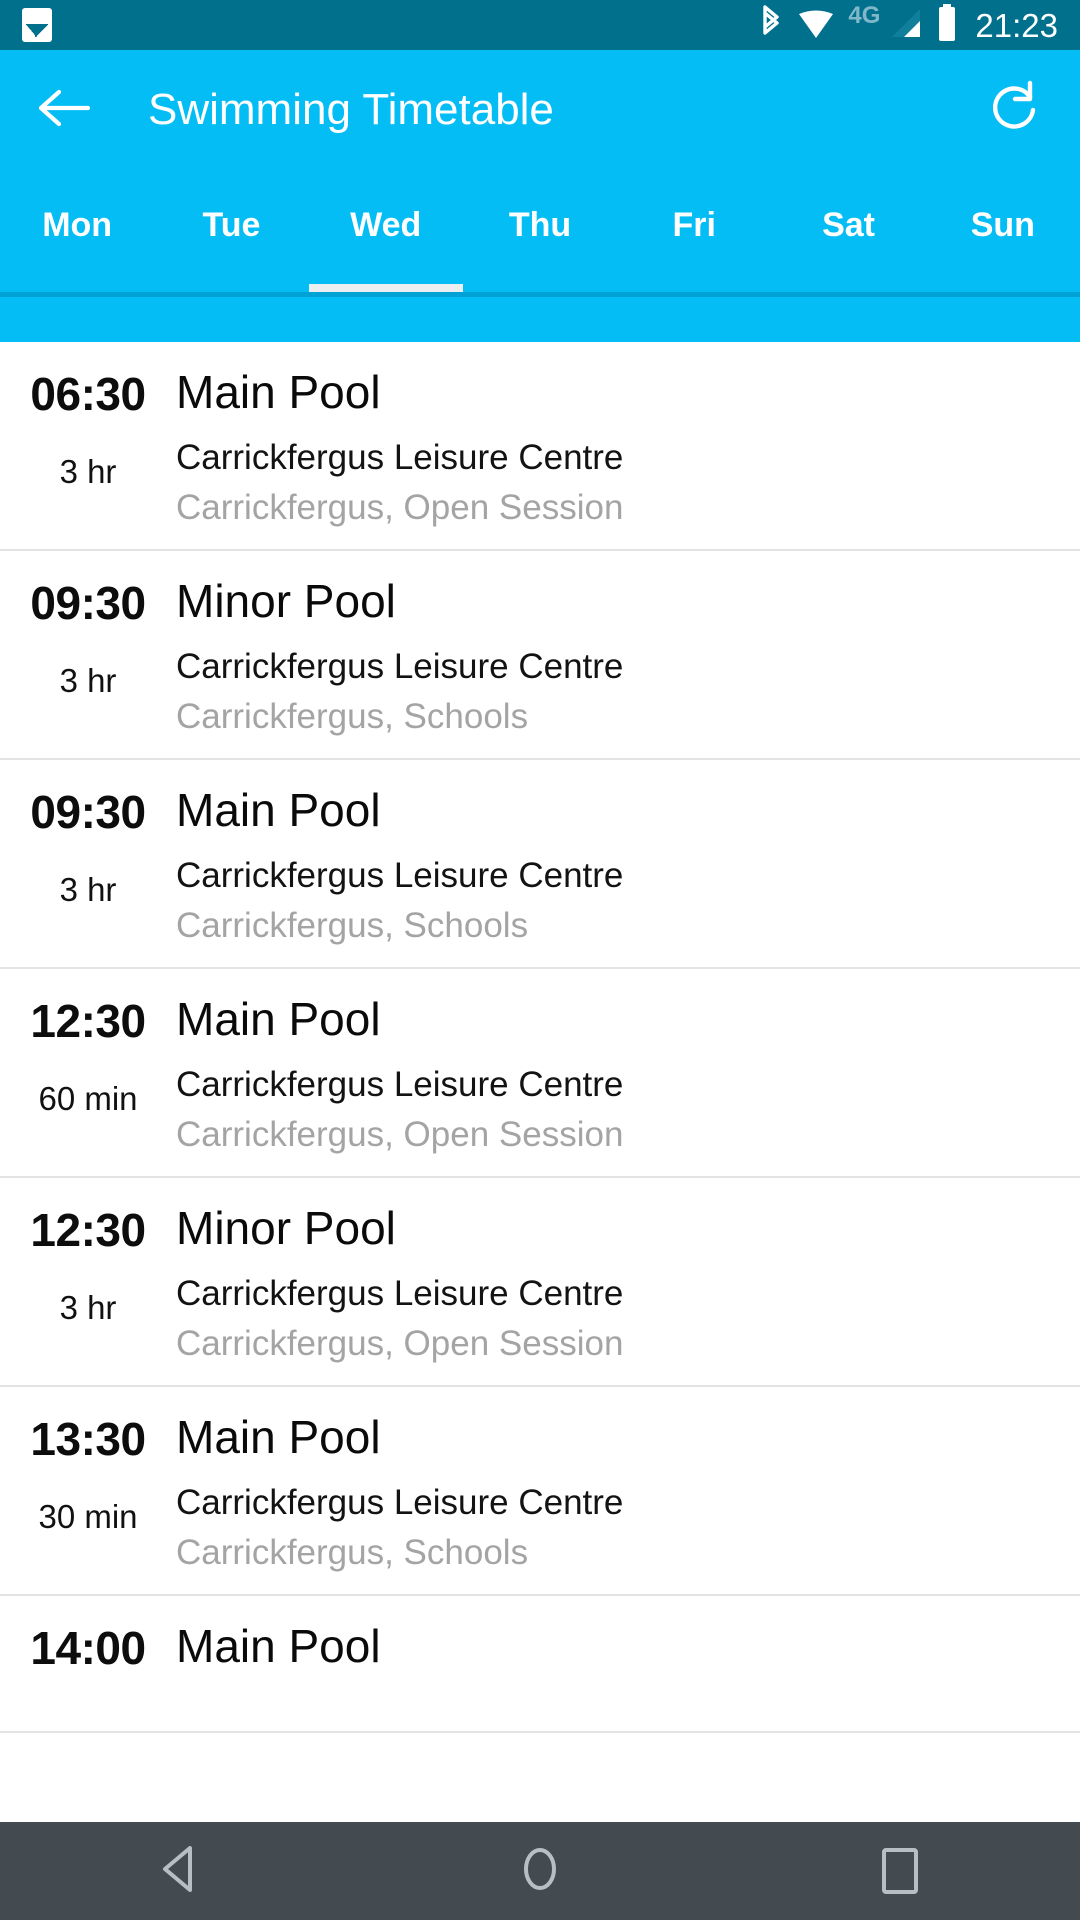 The image size is (1080, 1920). What do you see at coordinates (88, 1264) in the screenshot?
I see `row-time-column: 12:30 3 hr` at bounding box center [88, 1264].